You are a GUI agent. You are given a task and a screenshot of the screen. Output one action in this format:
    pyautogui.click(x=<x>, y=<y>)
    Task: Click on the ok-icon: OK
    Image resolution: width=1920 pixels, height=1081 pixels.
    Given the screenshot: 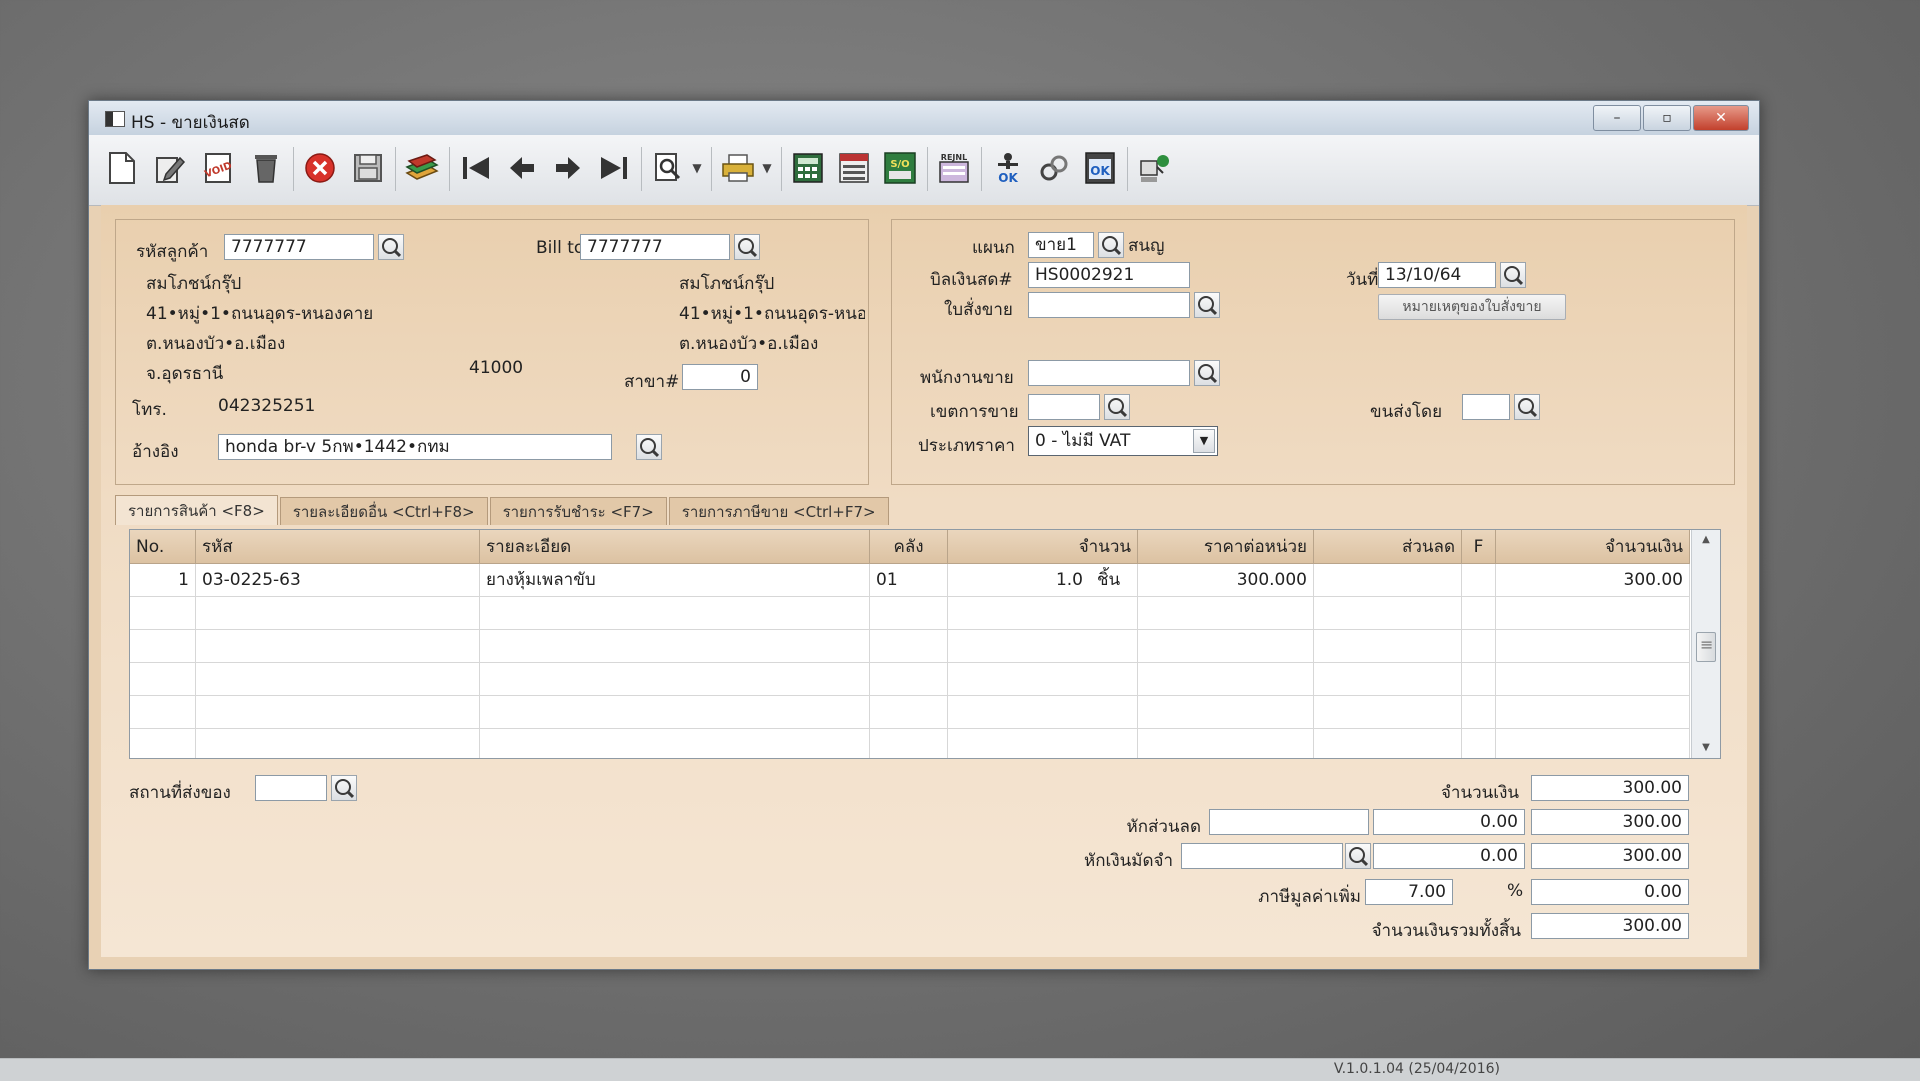 What is the action you would take?
    pyautogui.click(x=1100, y=168)
    